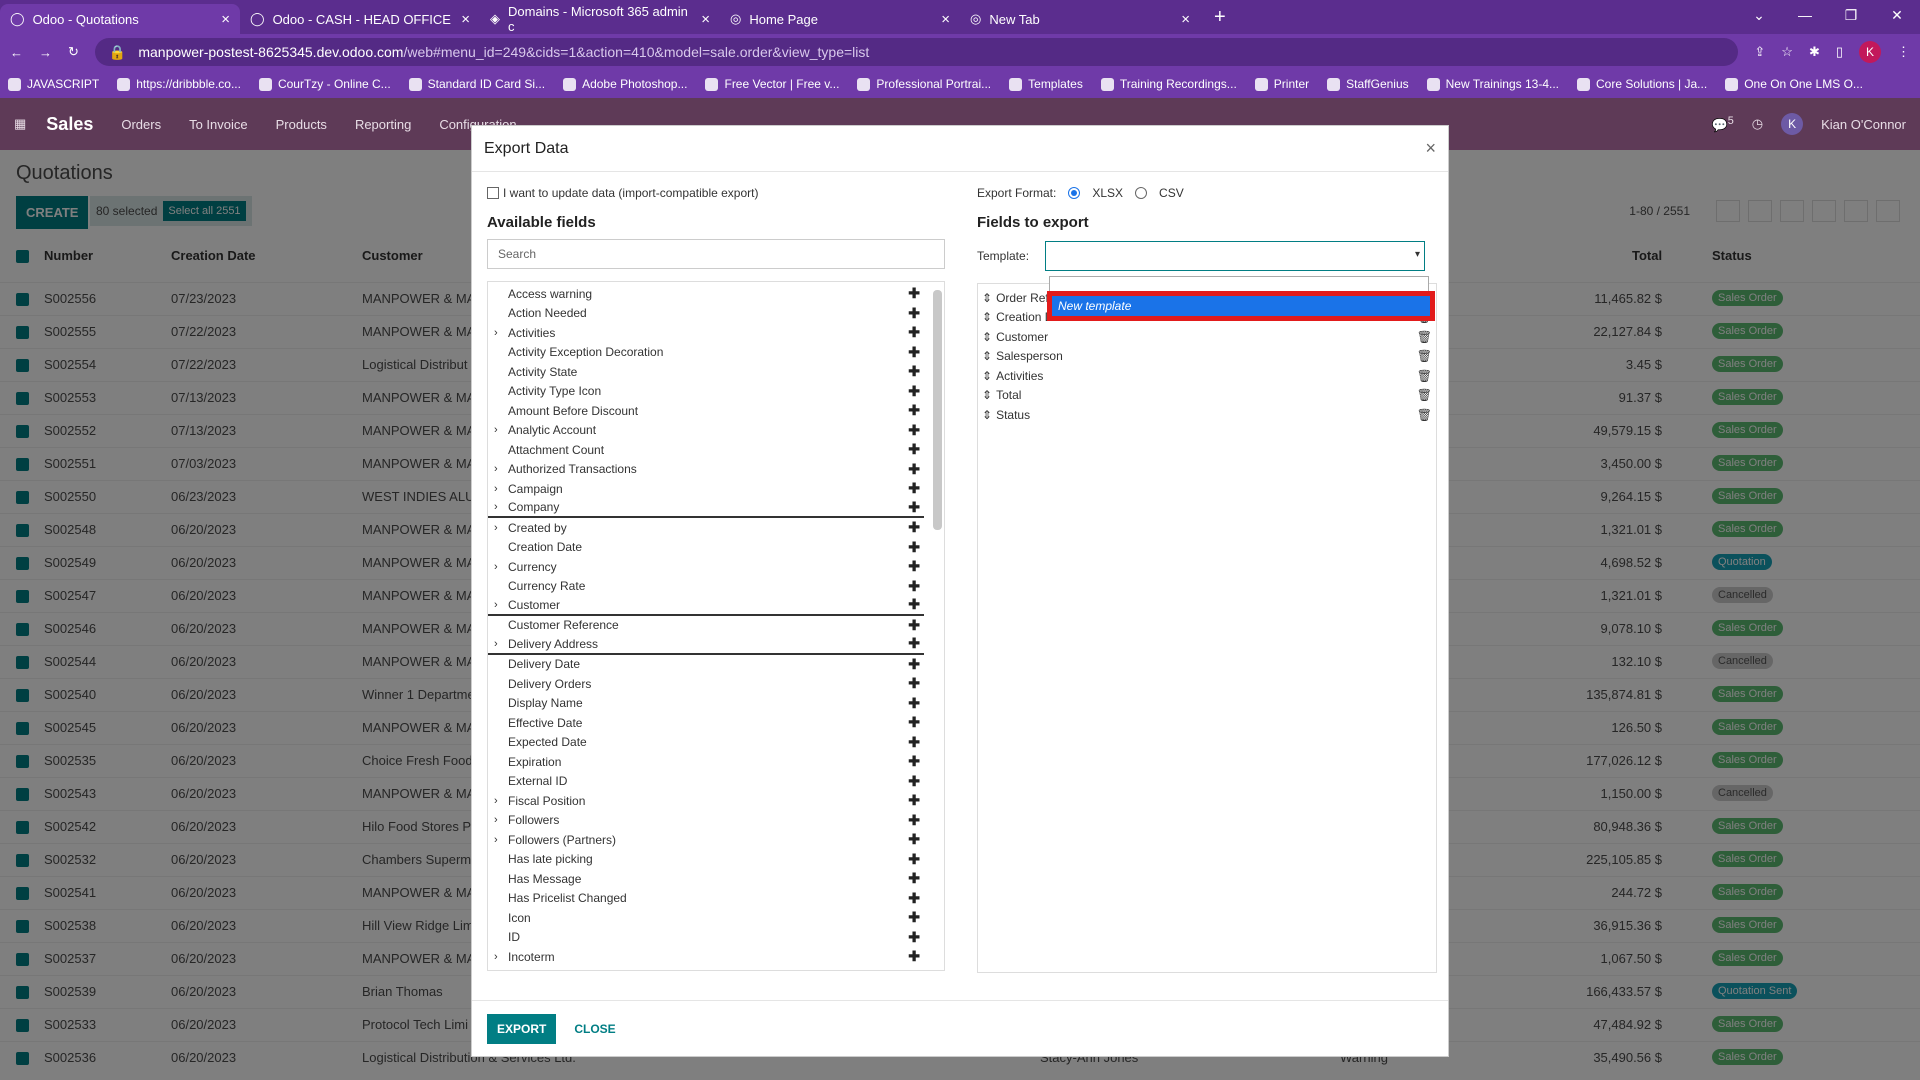 Image resolution: width=1920 pixels, height=1080 pixels. I want to click on menu-products: Products, so click(301, 124).